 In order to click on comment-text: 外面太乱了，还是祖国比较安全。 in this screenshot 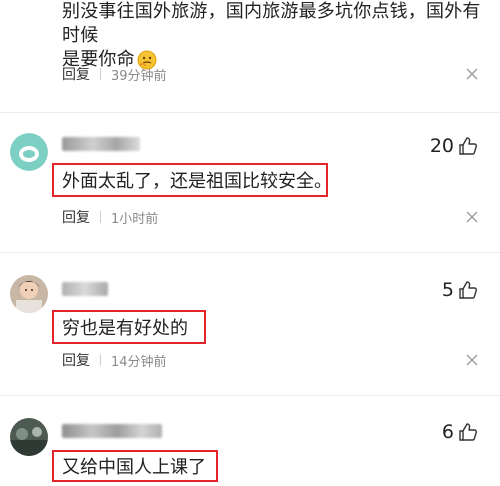, I will do `click(197, 181)`.